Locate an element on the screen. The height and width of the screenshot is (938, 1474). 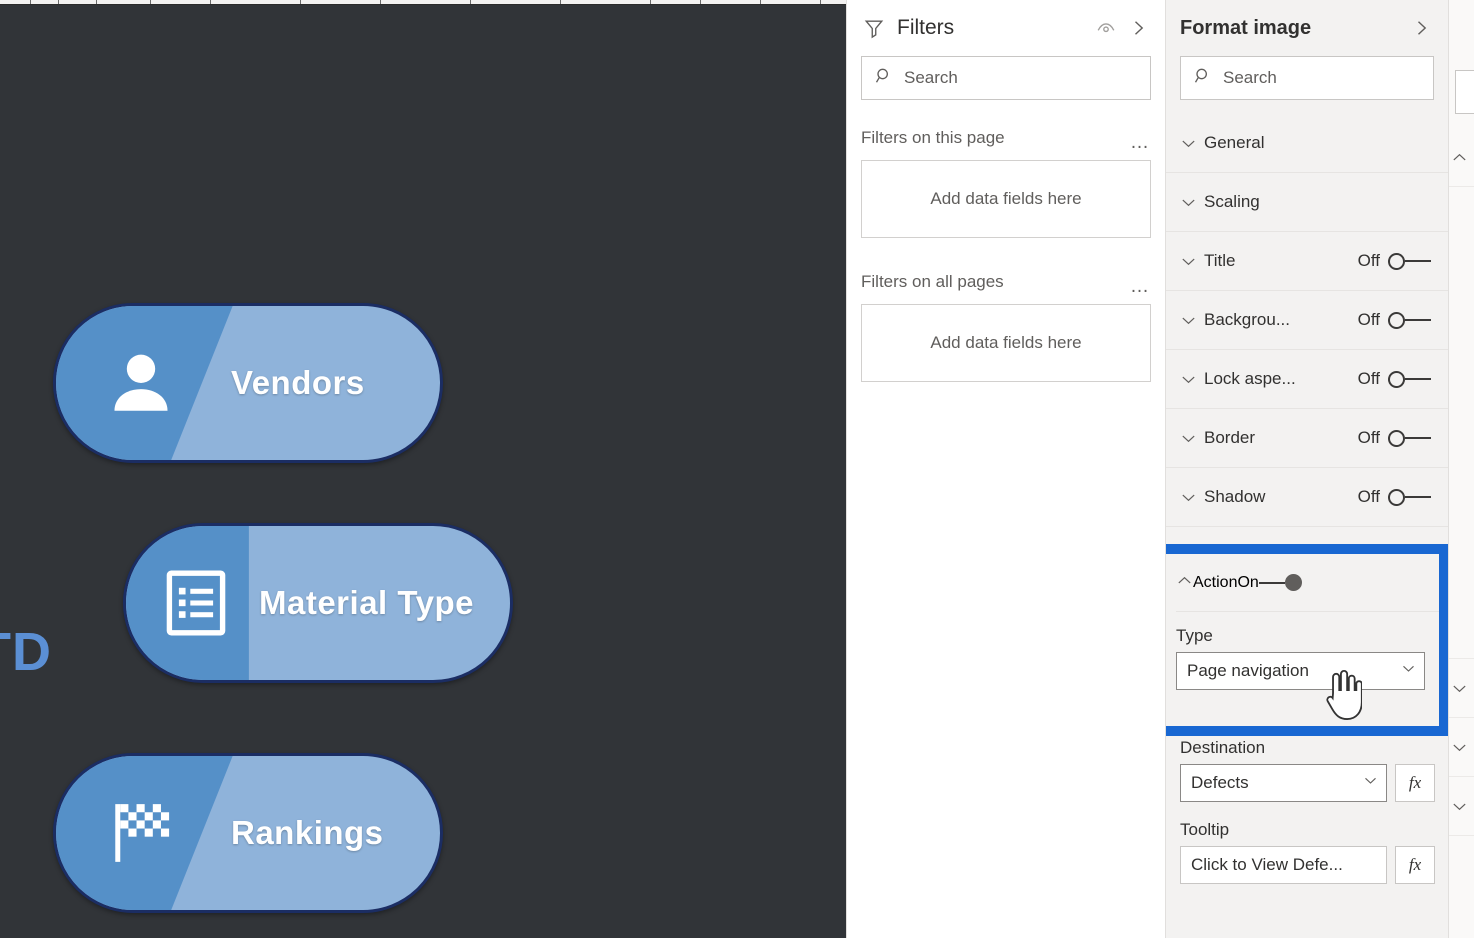
destination-fx-button: fx is located at coordinates (1415, 783).